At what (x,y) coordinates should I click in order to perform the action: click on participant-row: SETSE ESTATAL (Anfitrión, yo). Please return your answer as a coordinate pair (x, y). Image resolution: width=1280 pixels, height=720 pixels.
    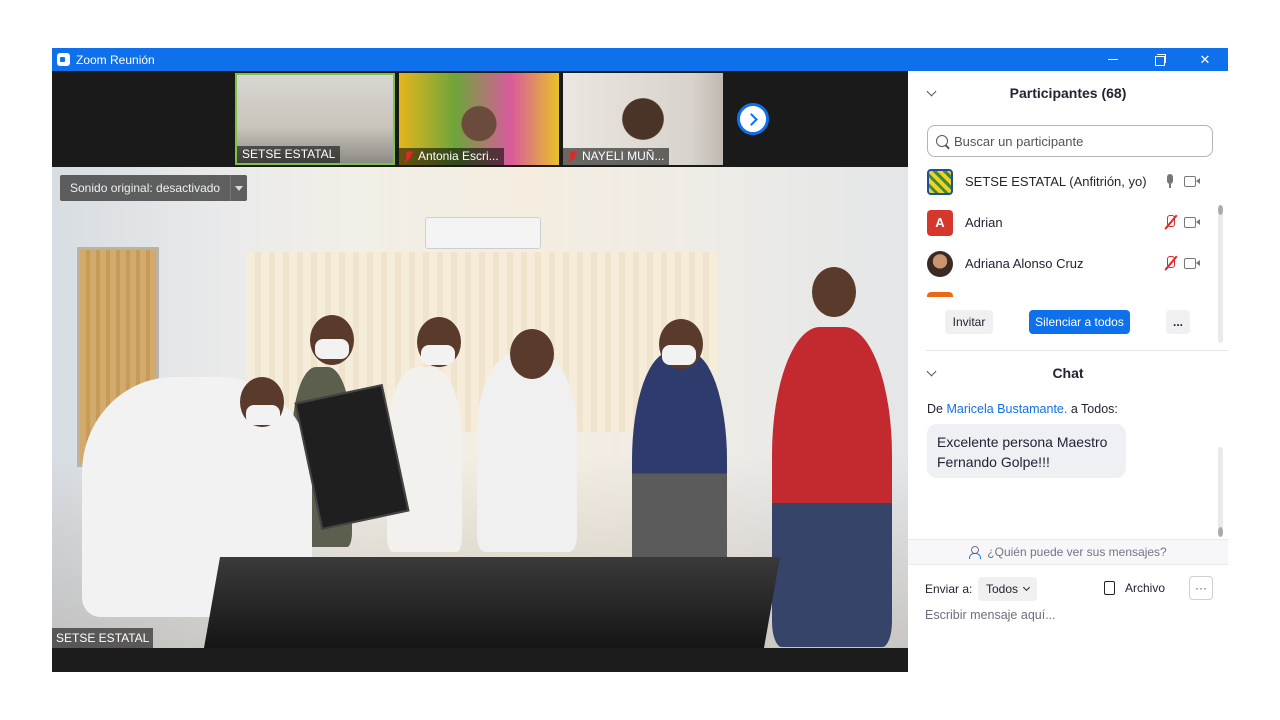
    Looking at the image, I should click on (1064, 181).